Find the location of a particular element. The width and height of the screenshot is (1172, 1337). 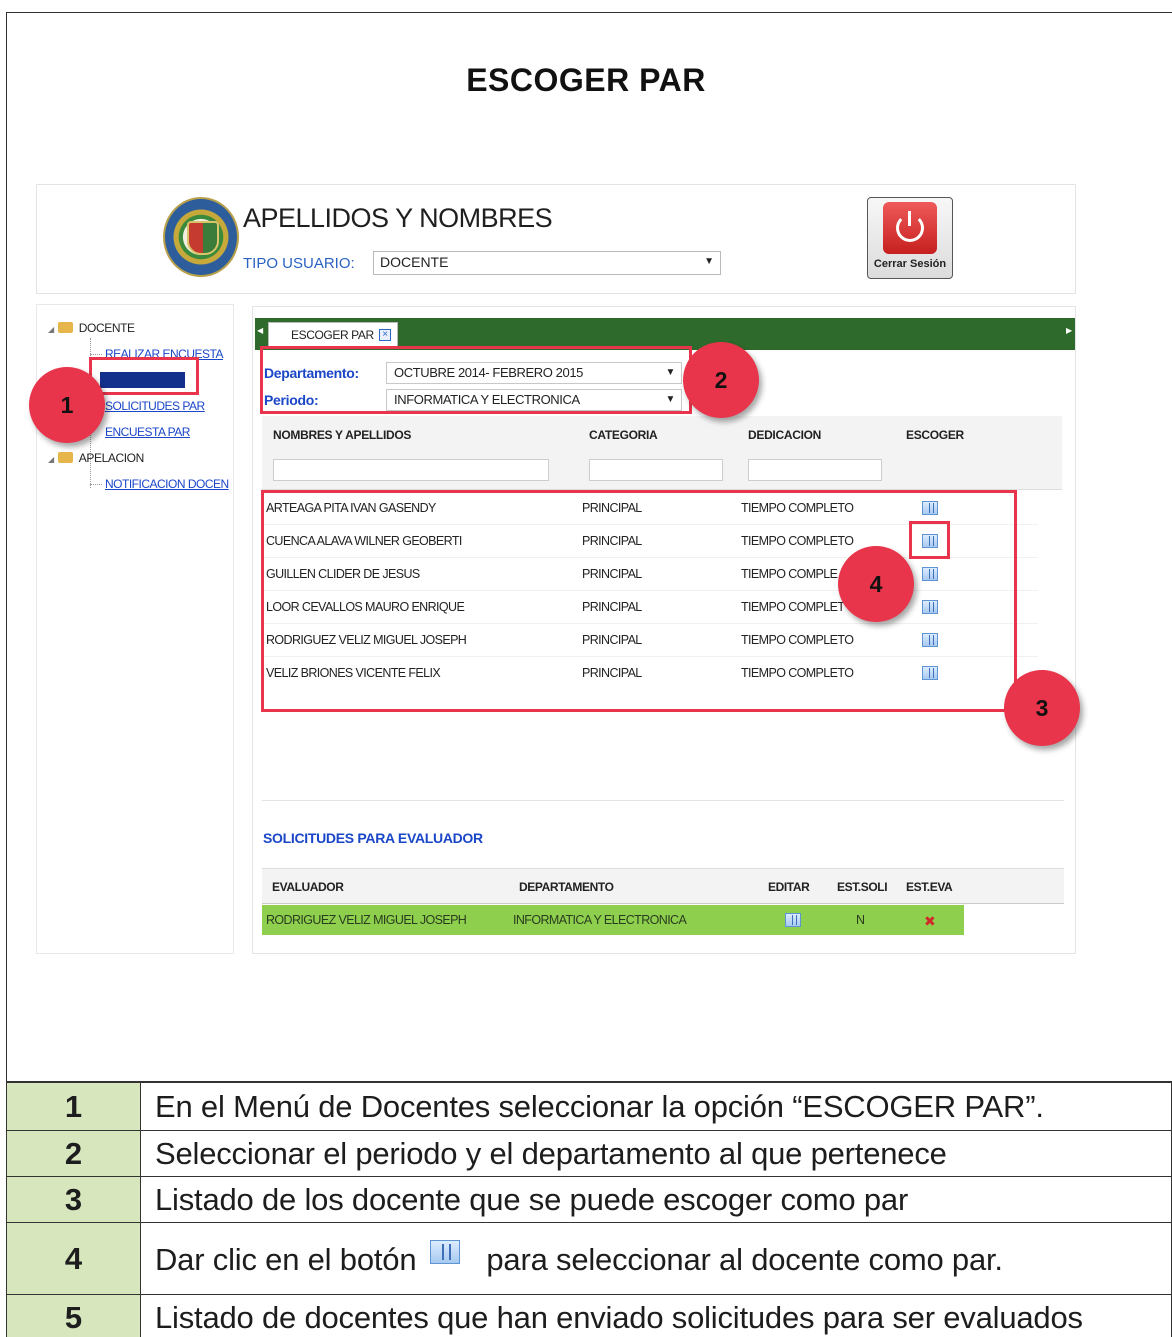

logout-button: Cerrar Sesión is located at coordinates (910, 238).